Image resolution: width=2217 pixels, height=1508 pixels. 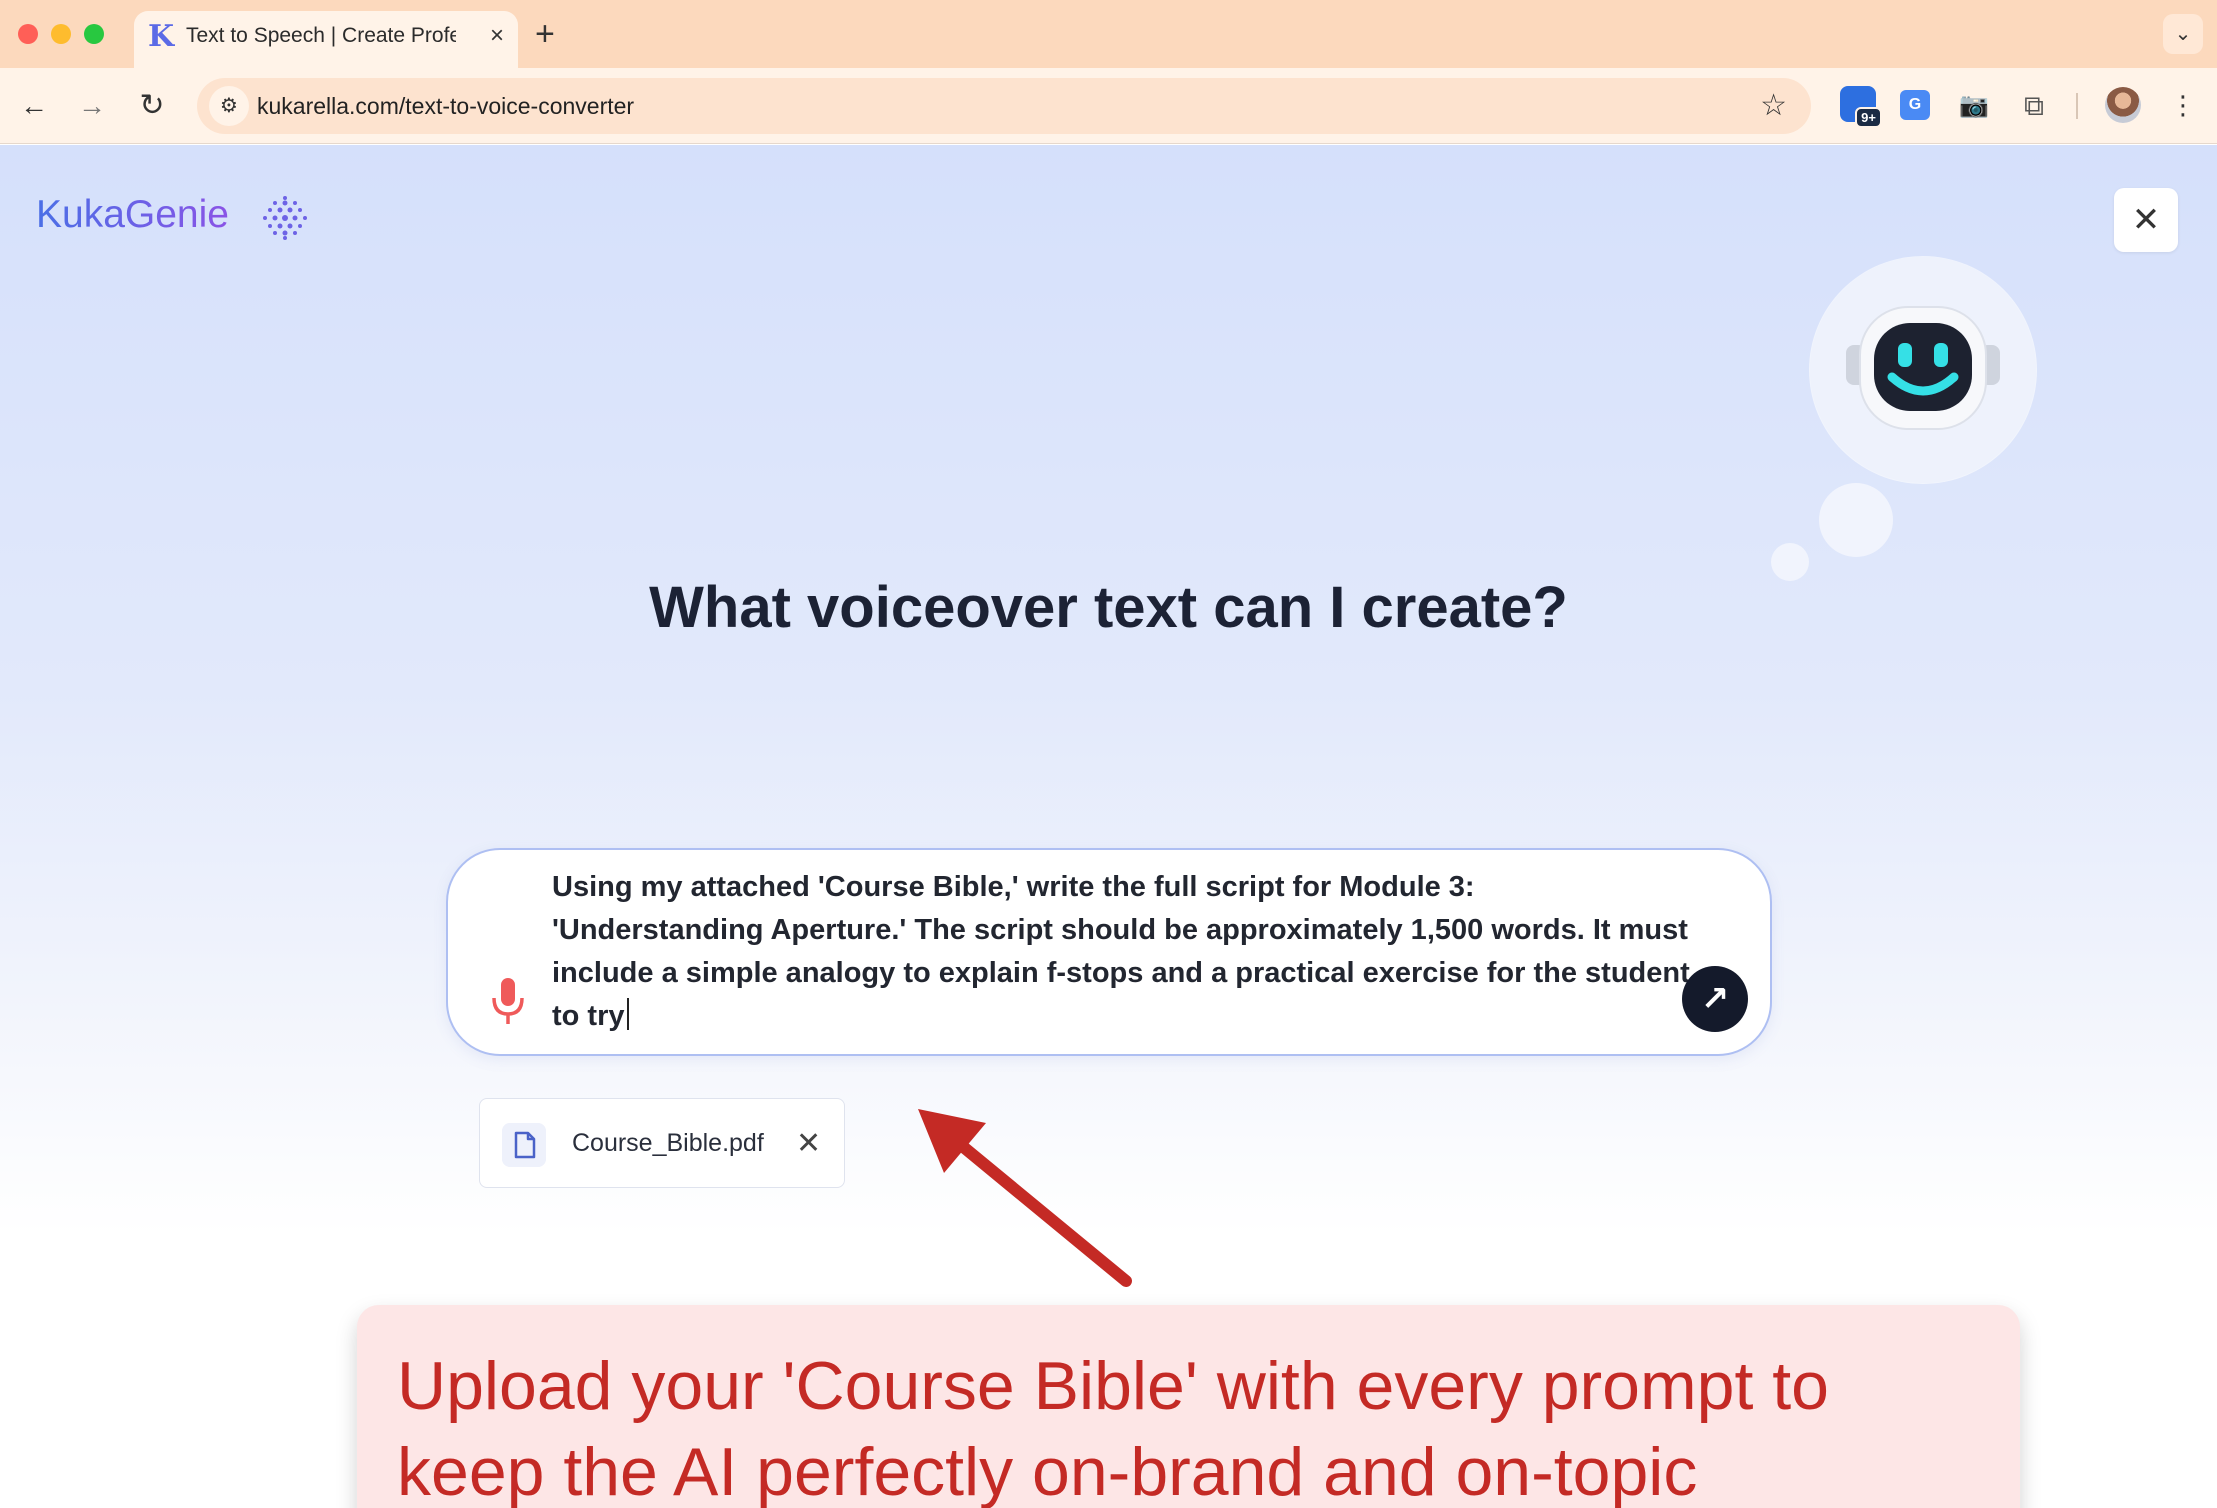 I want to click on extension-badge-icon: 9+, so click(x=1861, y=107).